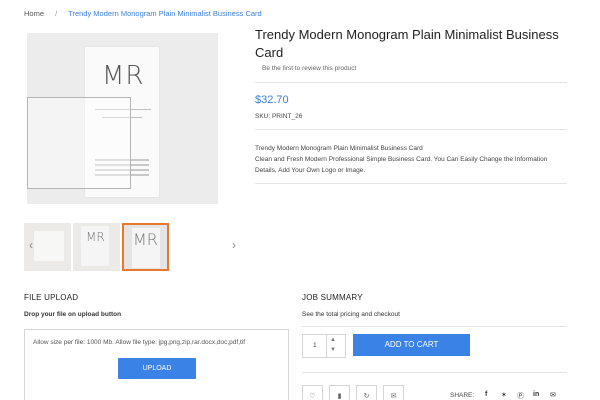 This screenshot has width=600, height=400. Describe the element at coordinates (315, 345) in the screenshot. I see `quantity-input: 1` at that location.